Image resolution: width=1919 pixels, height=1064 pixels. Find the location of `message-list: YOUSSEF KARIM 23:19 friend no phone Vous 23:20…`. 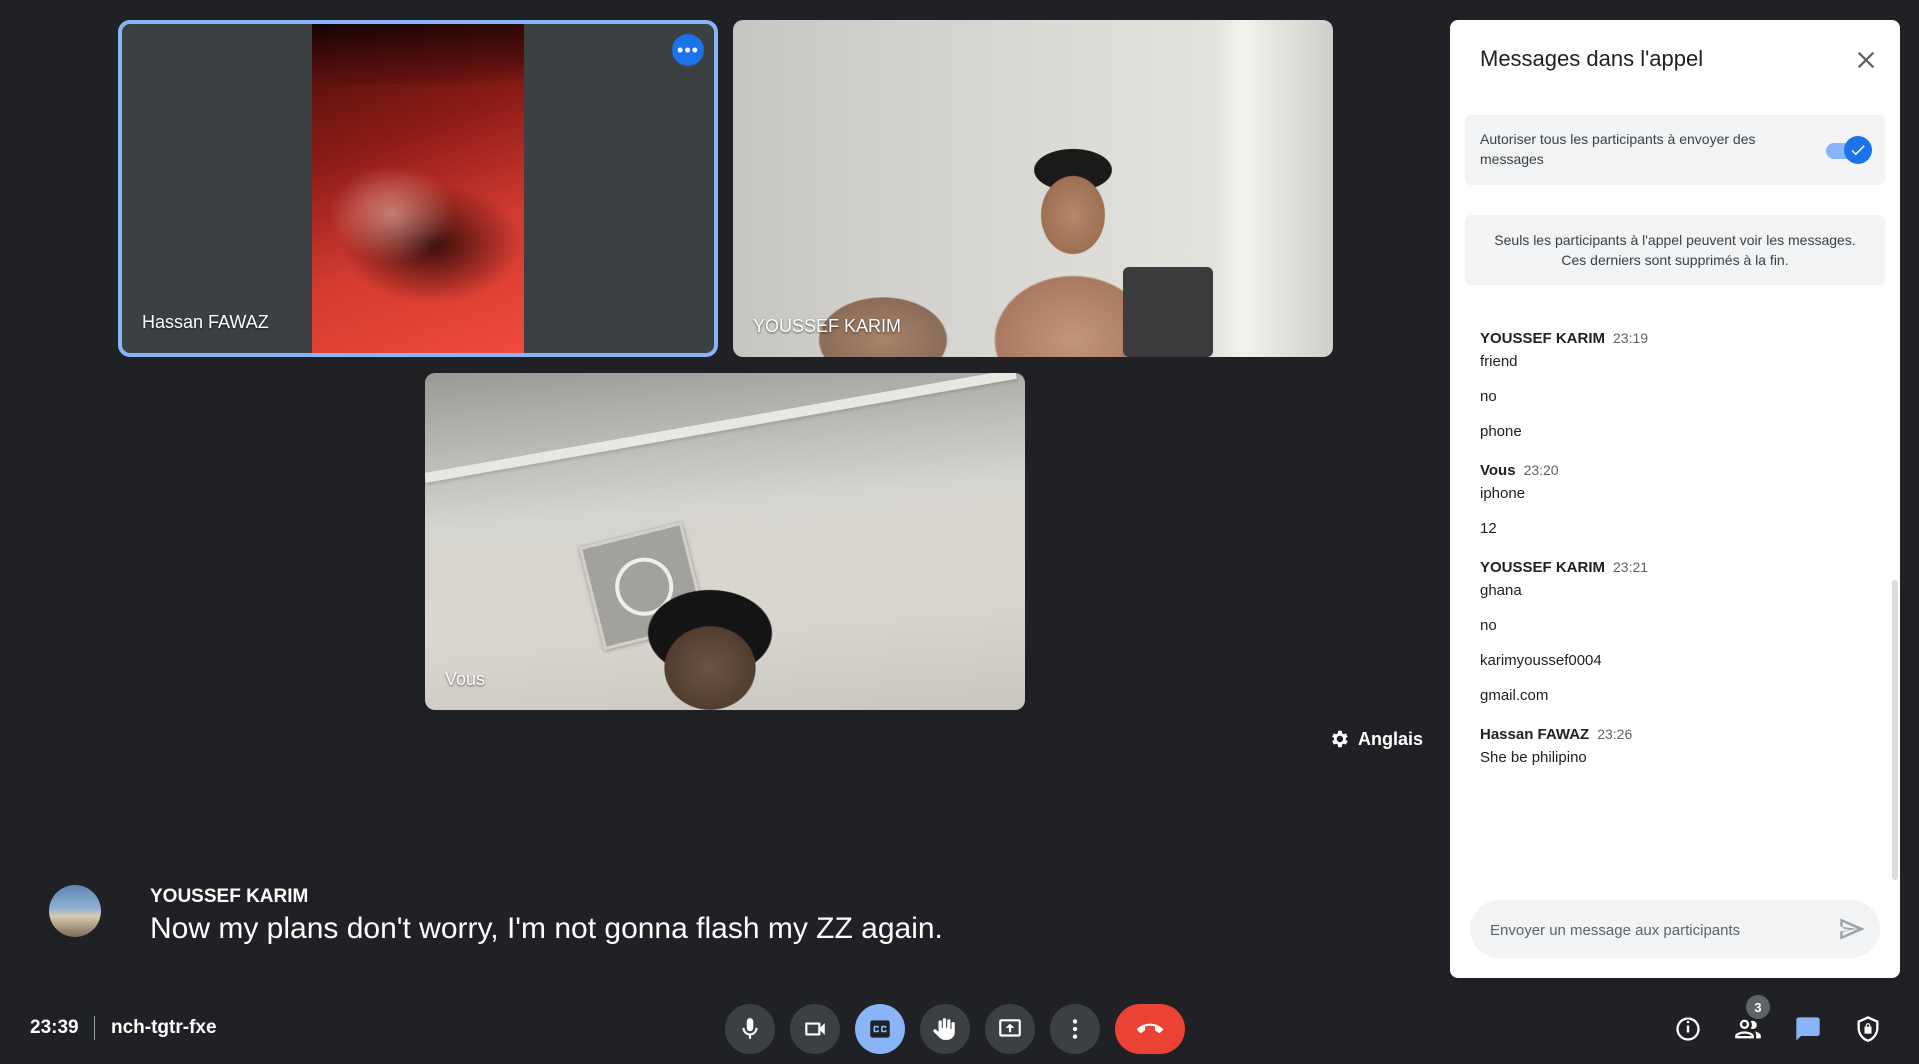

message-list: YOUSSEF KARIM 23:19 friend no phone Vous 23:20… is located at coordinates (1675, 559).